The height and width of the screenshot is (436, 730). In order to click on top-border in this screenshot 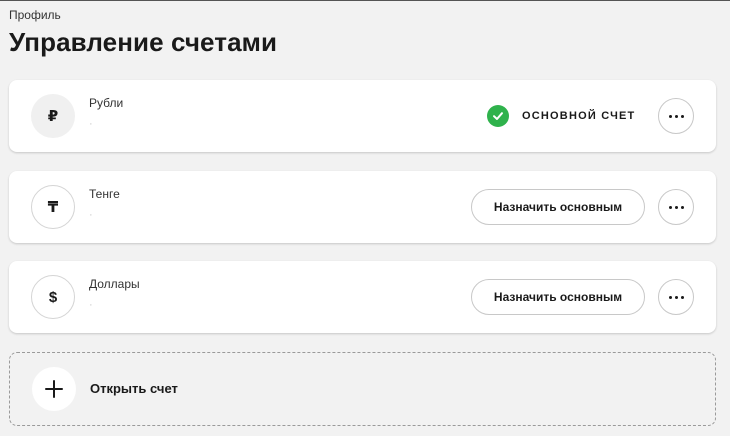, I will do `click(365, 0)`.